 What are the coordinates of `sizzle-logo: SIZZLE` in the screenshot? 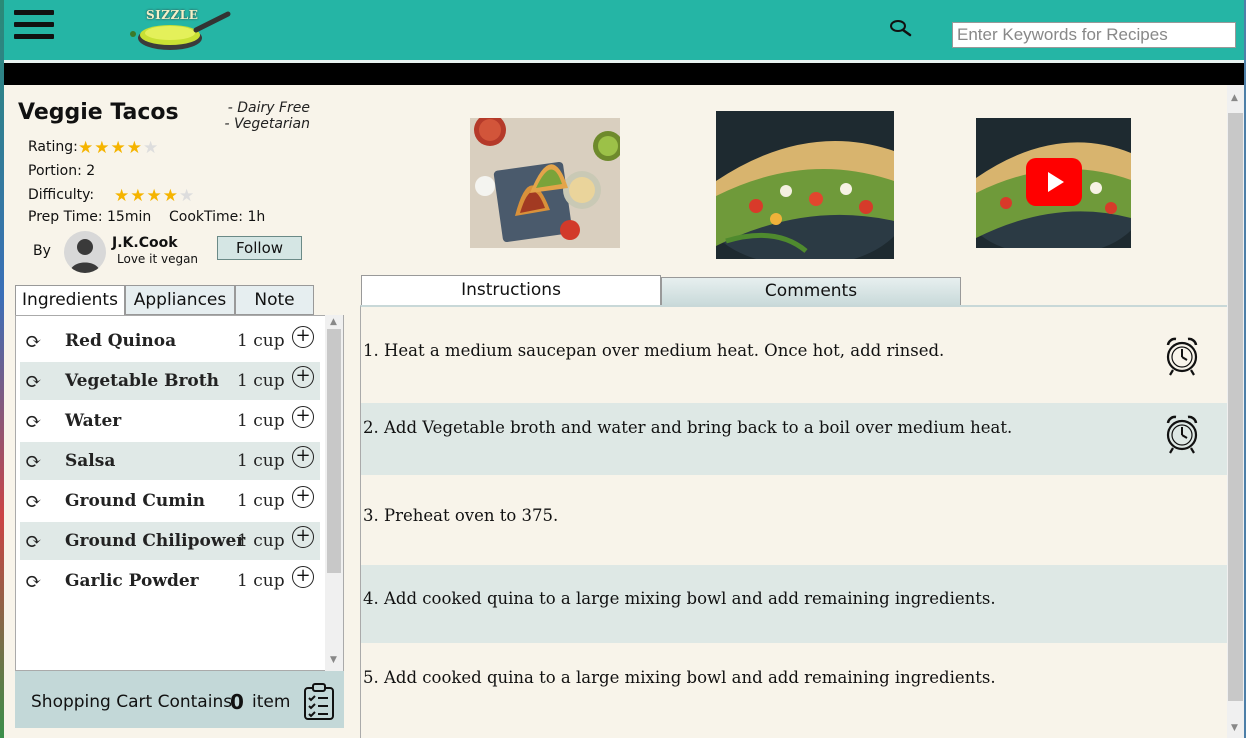 It's located at (180, 30).